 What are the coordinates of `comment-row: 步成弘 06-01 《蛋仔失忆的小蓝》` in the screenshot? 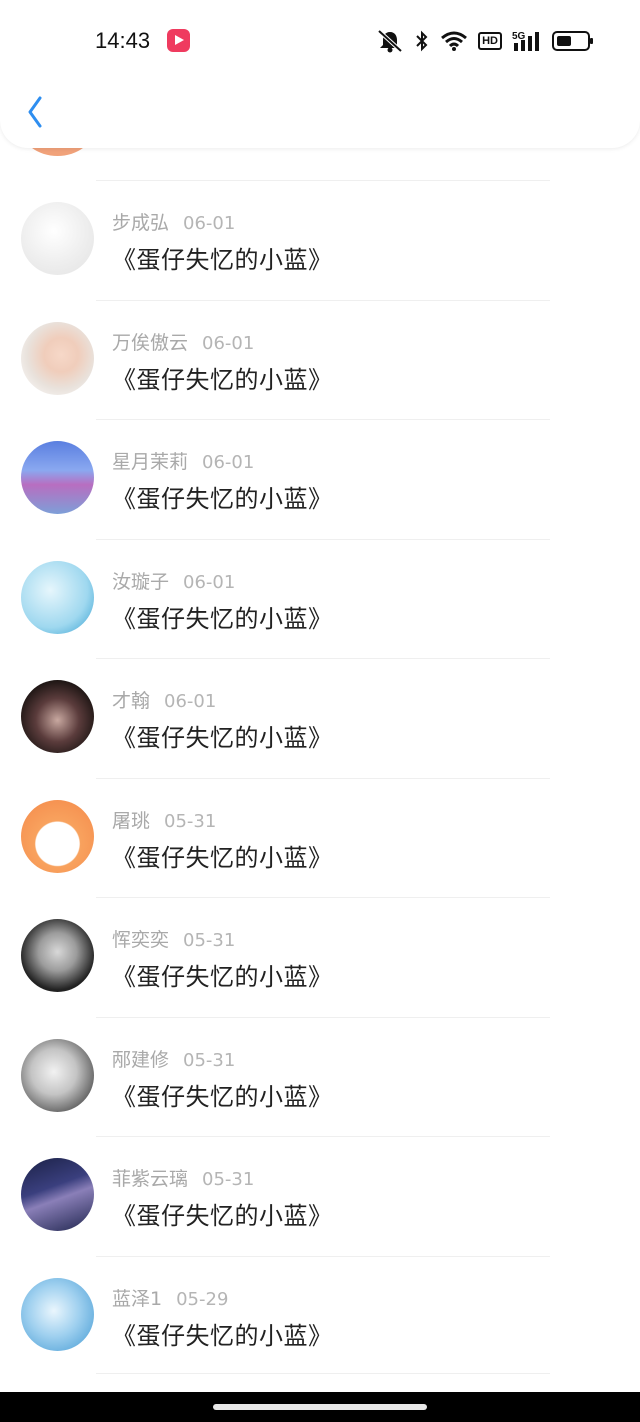 It's located at (320, 239).